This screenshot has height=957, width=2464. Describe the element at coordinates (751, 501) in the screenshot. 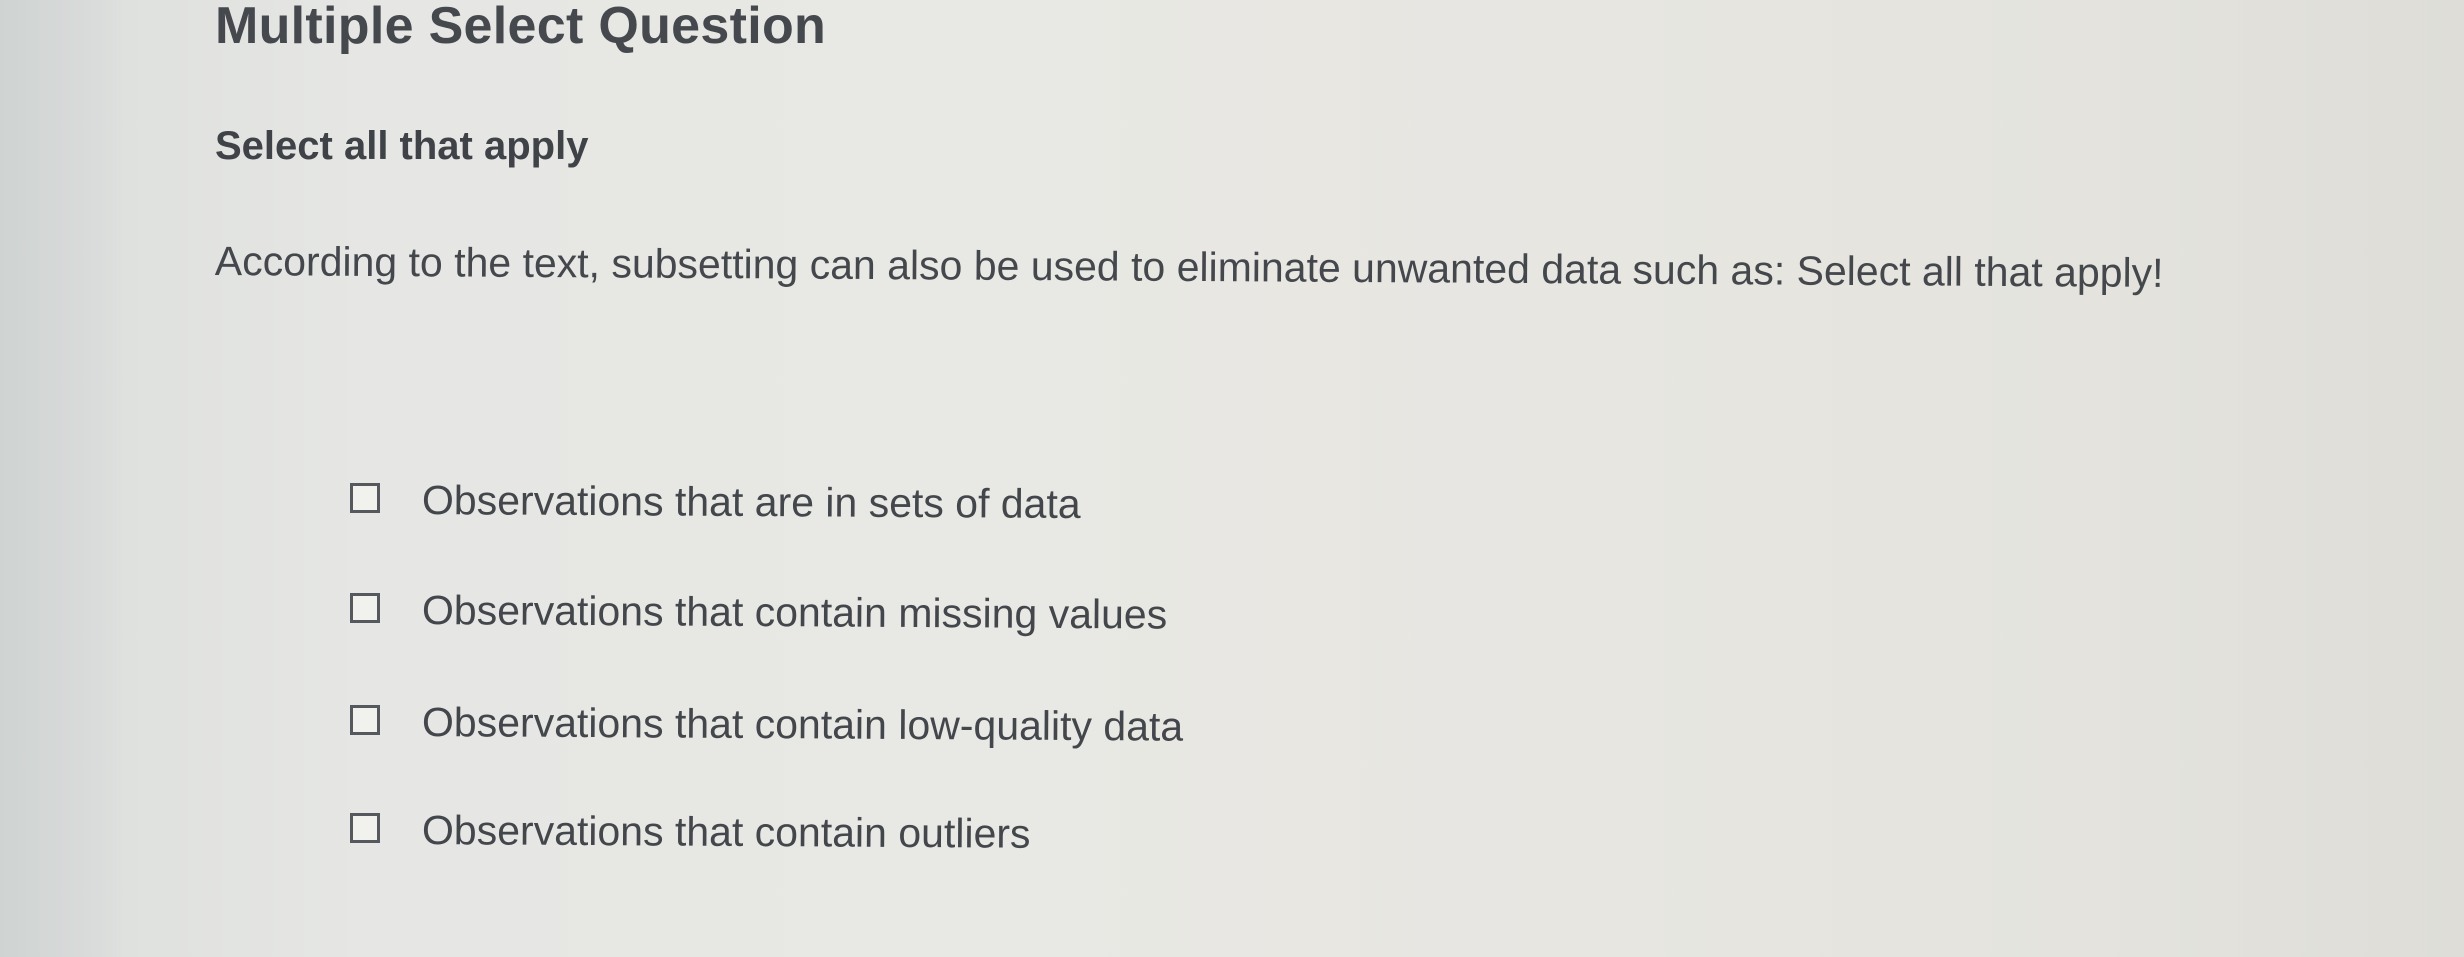

I see `answer-option-label: Observations that are in sets of data` at that location.